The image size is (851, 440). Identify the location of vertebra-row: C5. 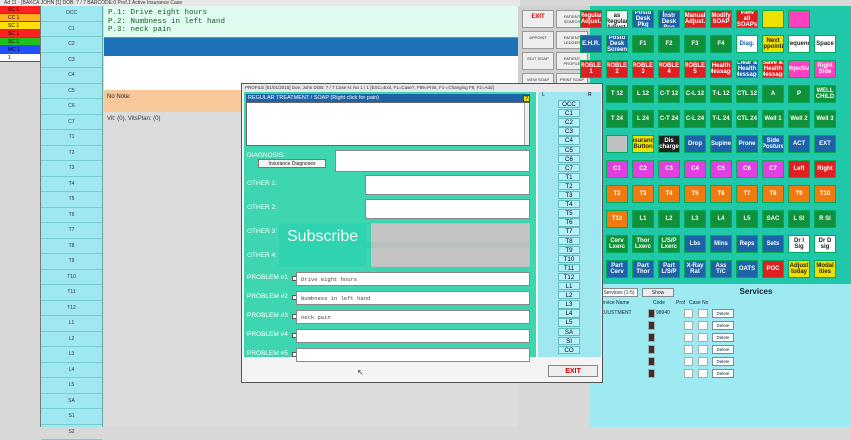
(71, 92).